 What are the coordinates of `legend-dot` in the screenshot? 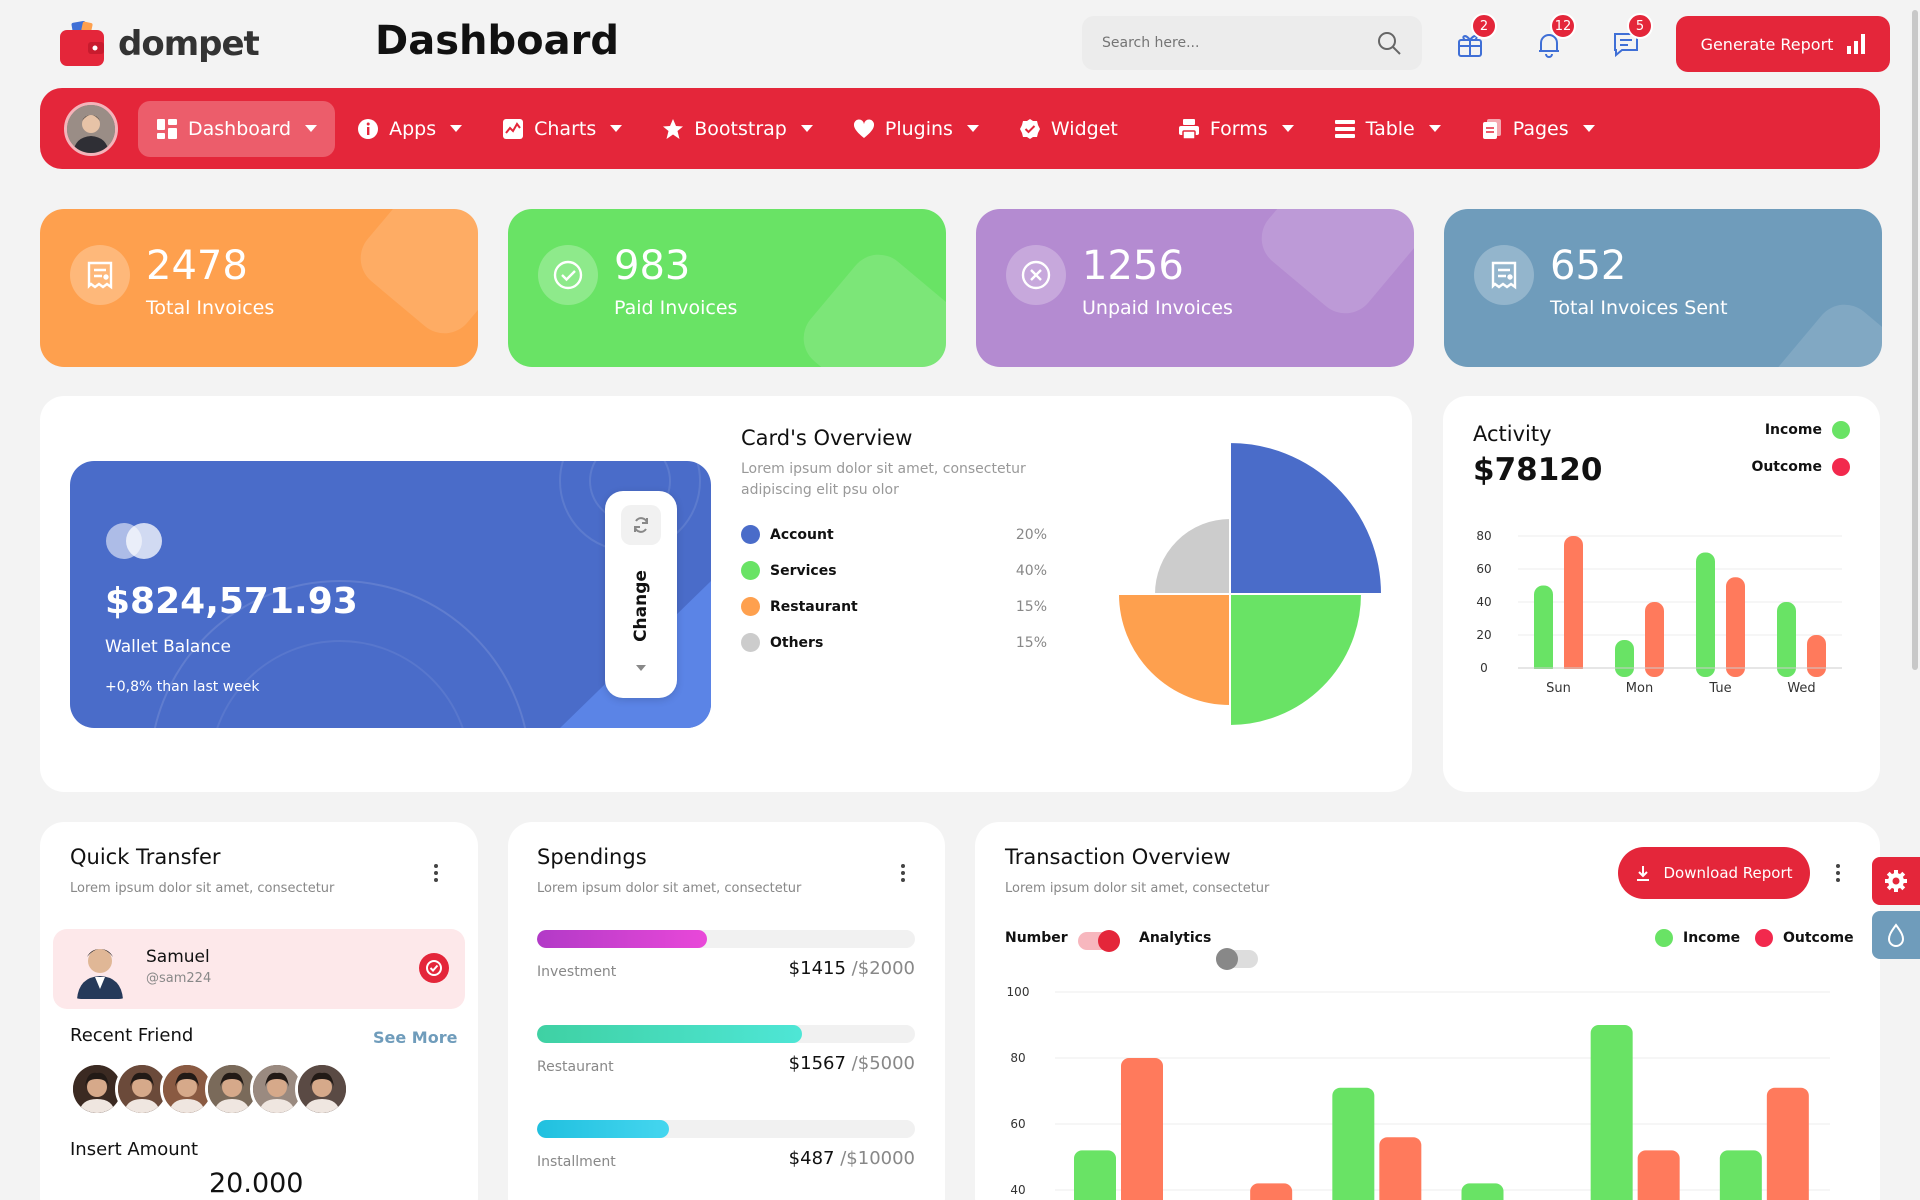 It's located at (750, 570).